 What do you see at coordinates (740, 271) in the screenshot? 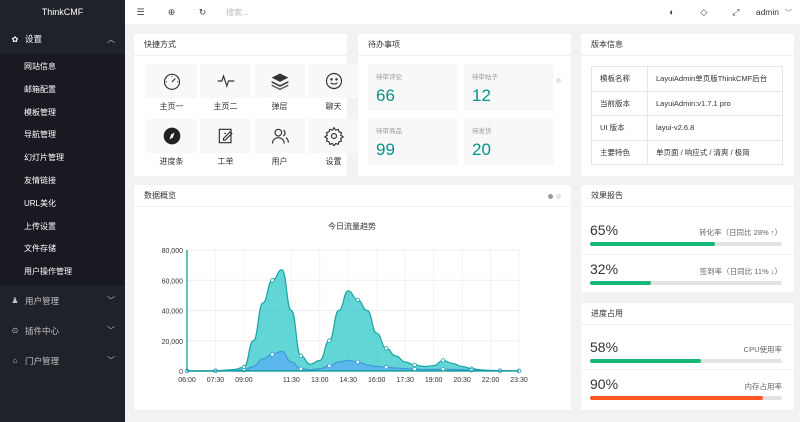
I see `metric-label: 签到率（日同比 11% ↓）` at bounding box center [740, 271].